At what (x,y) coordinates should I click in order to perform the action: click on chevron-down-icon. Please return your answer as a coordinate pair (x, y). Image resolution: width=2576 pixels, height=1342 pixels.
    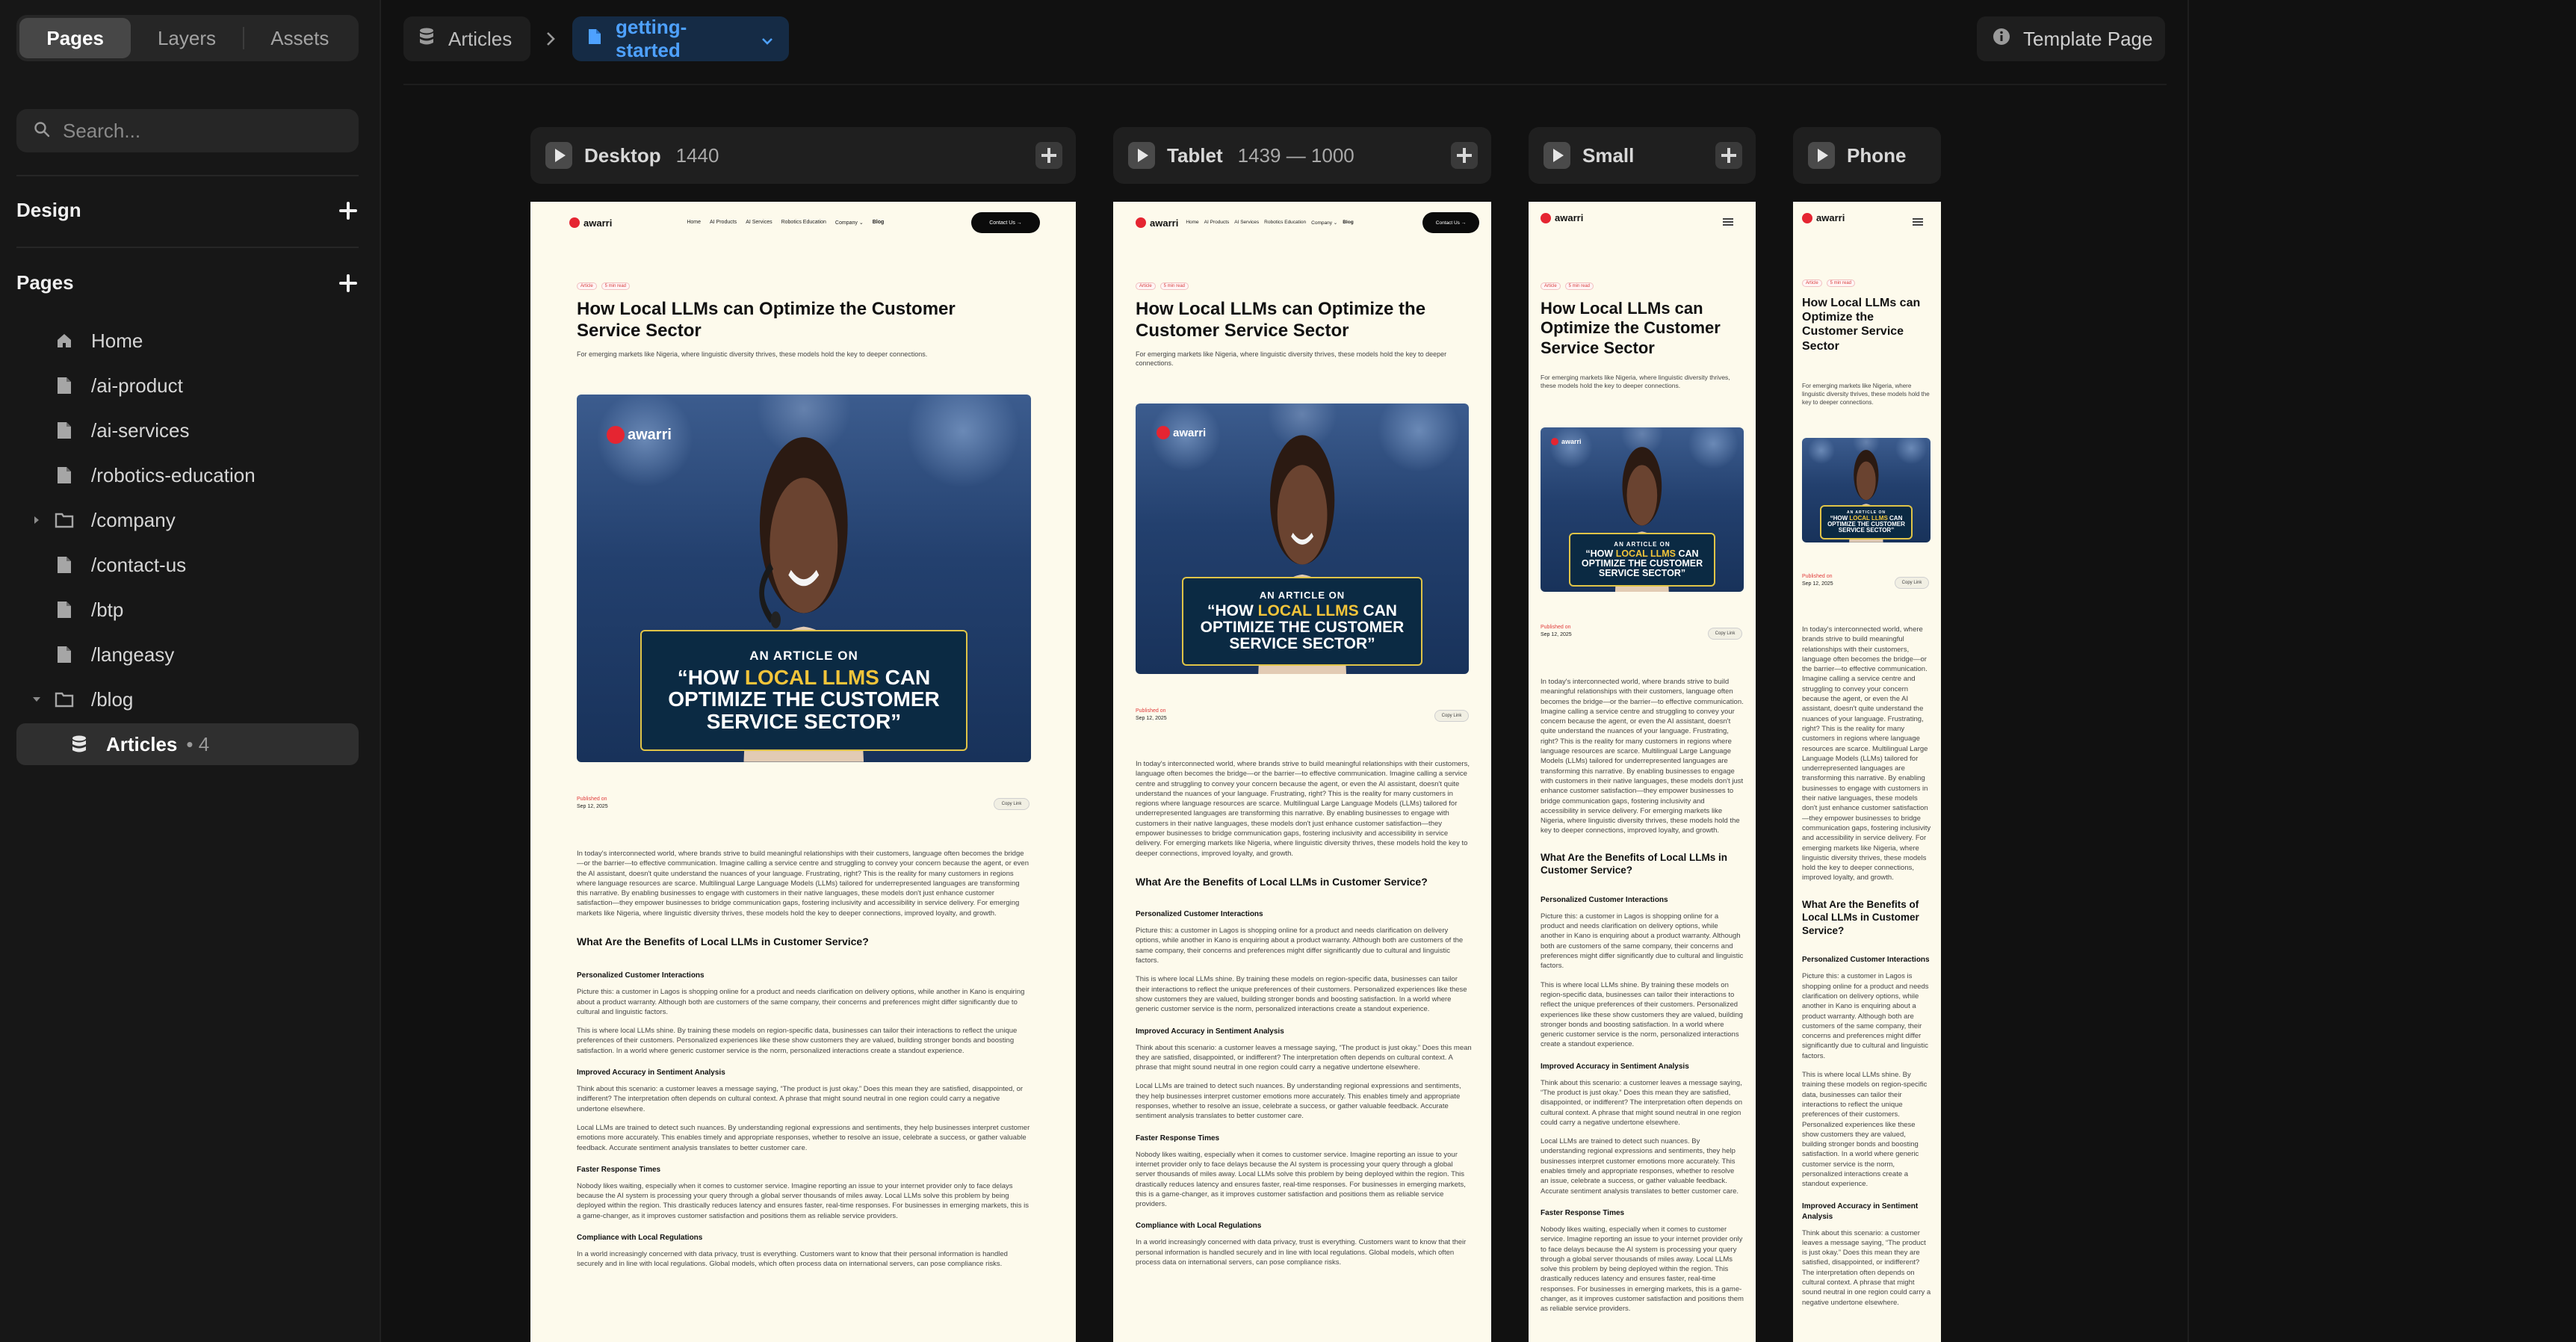
    Looking at the image, I should click on (36, 700).